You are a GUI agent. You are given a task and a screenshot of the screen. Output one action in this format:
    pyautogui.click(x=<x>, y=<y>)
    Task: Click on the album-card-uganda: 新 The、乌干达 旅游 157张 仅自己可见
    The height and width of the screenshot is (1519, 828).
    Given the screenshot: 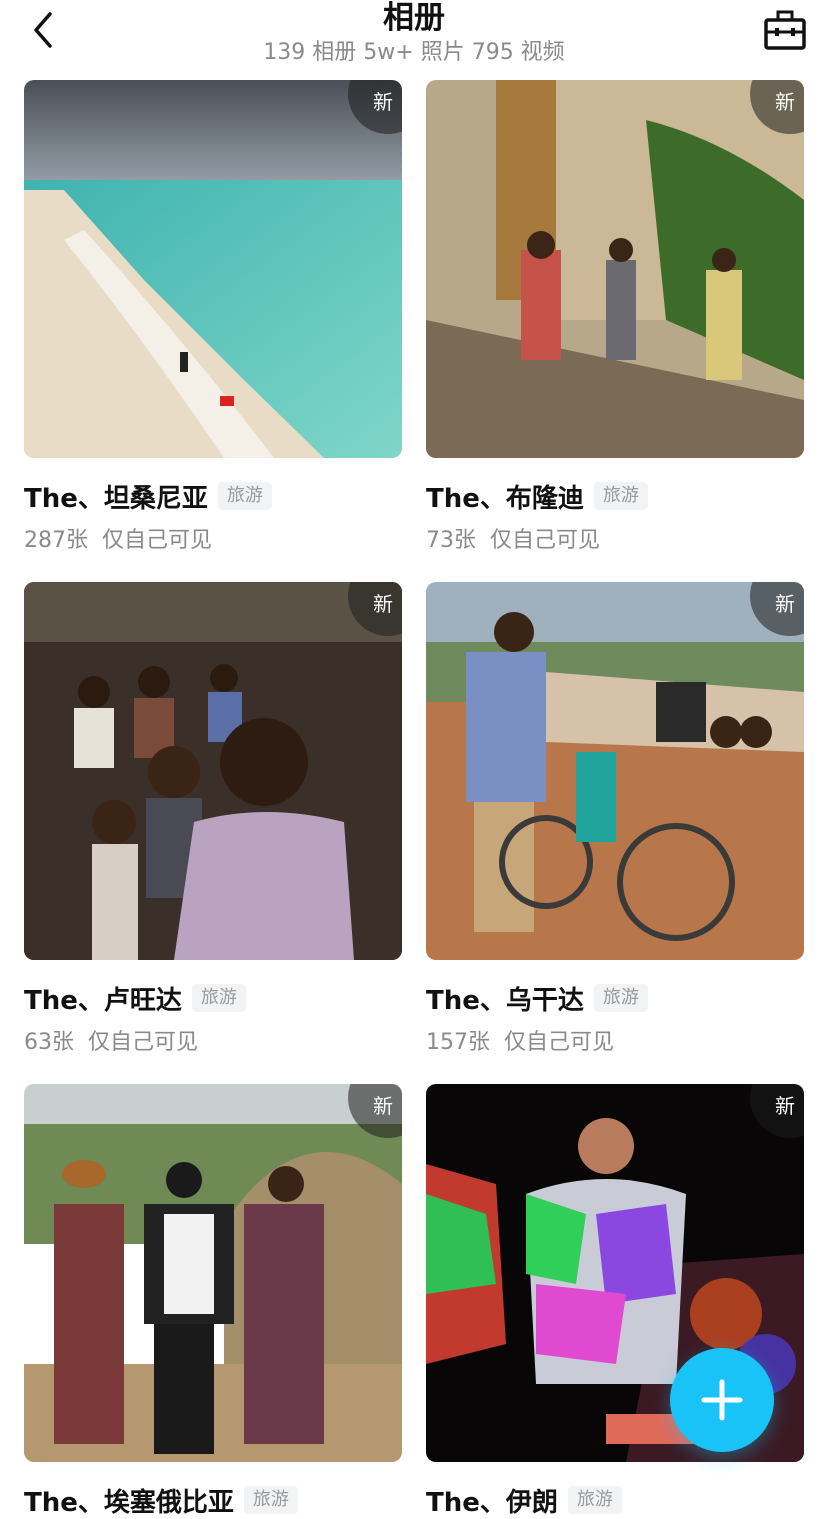 What is the action you would take?
    pyautogui.click(x=615, y=819)
    